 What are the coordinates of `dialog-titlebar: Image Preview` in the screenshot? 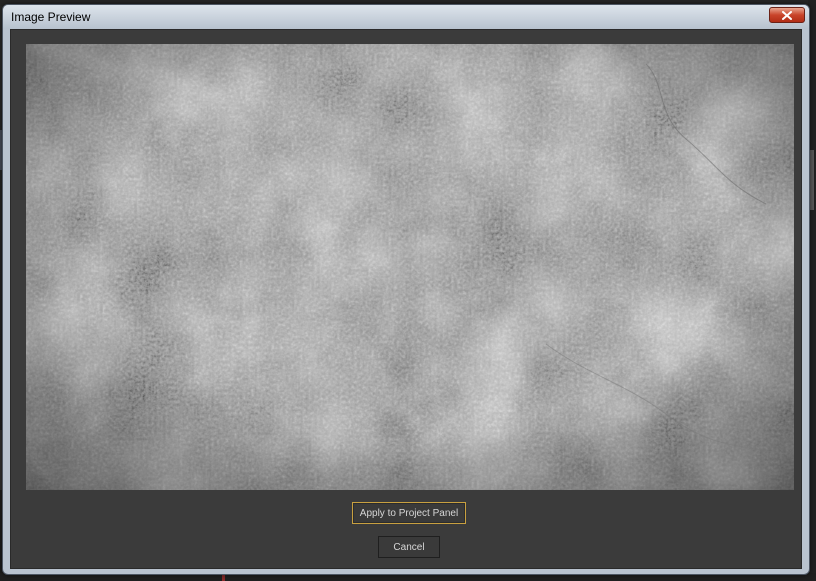 It's located at (406, 17).